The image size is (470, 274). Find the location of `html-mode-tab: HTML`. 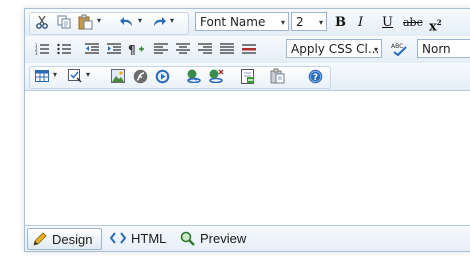

html-mode-tab: HTML is located at coordinates (135, 238).